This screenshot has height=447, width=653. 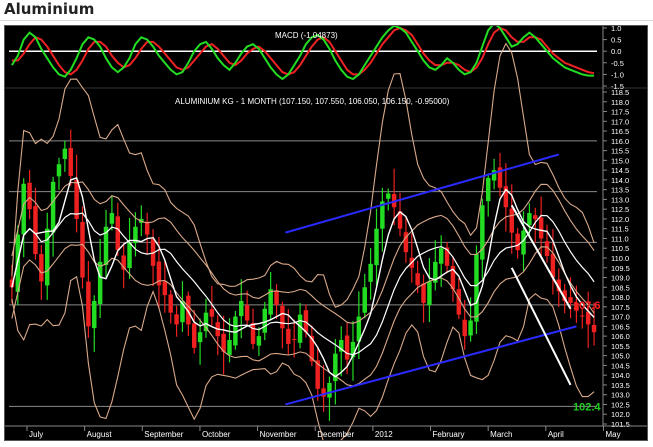 I want to click on price-tick-label: 101.5, so click(x=620, y=424).